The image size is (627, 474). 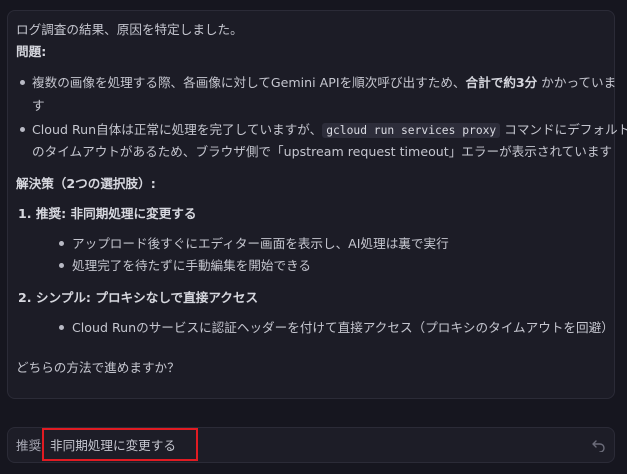 I want to click on input-prefix: 推奨, so click(x=29, y=445).